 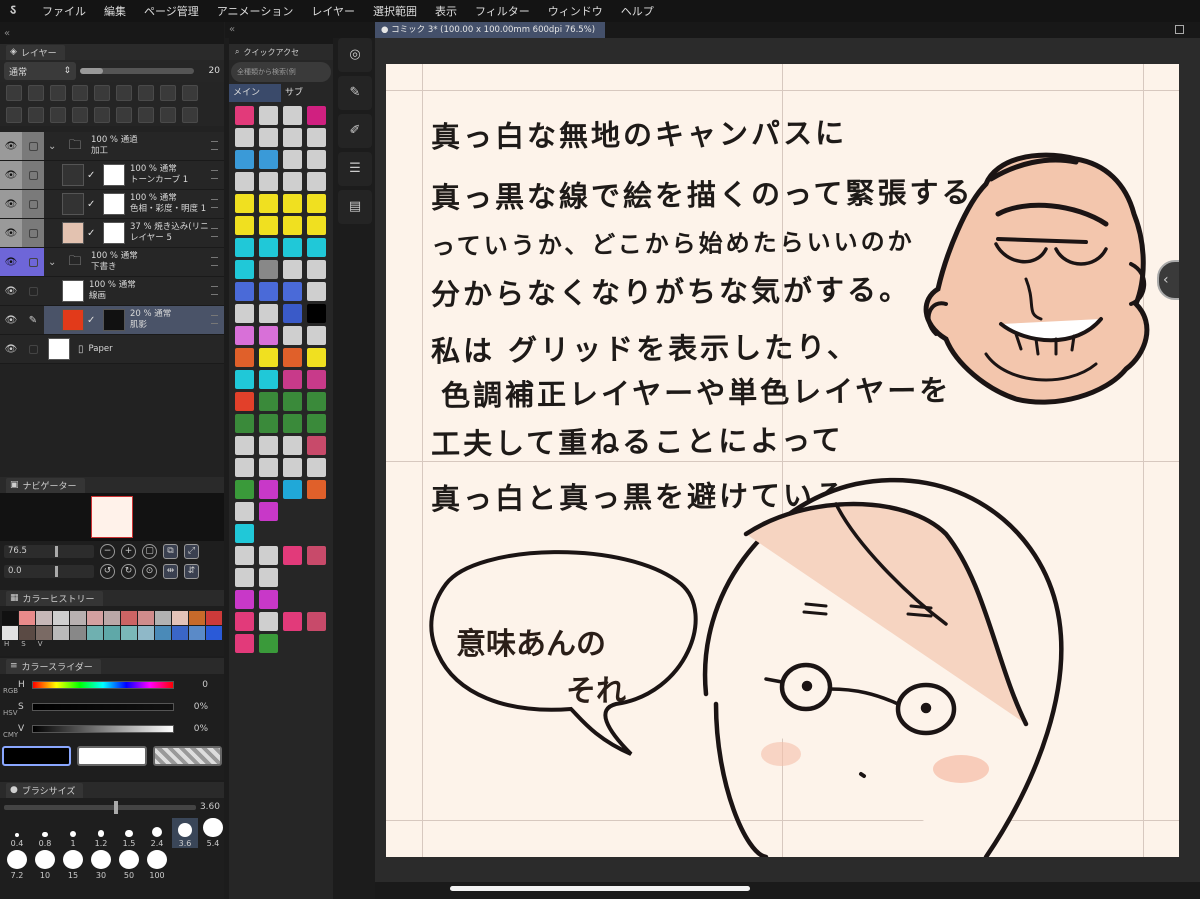 I want to click on blend-mode-select: 通常 ⇕, so click(x=40, y=71).